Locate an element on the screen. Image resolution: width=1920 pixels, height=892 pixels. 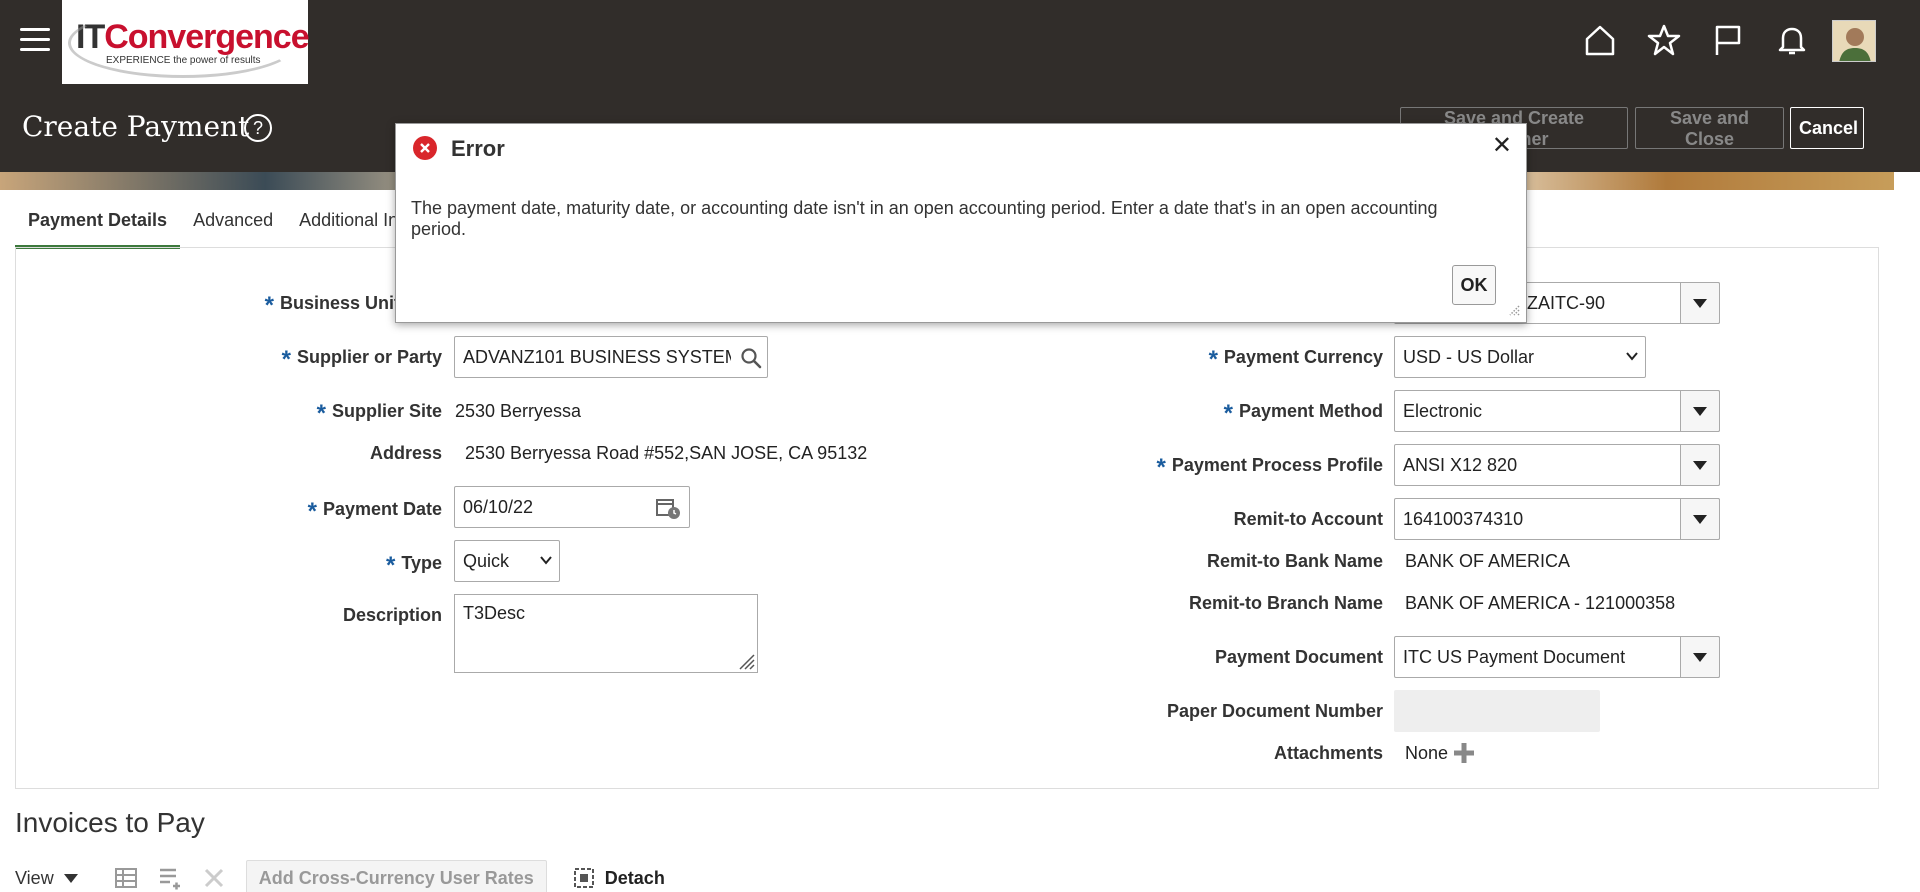
remit-to-account-dropdown-button is located at coordinates (1700, 519).